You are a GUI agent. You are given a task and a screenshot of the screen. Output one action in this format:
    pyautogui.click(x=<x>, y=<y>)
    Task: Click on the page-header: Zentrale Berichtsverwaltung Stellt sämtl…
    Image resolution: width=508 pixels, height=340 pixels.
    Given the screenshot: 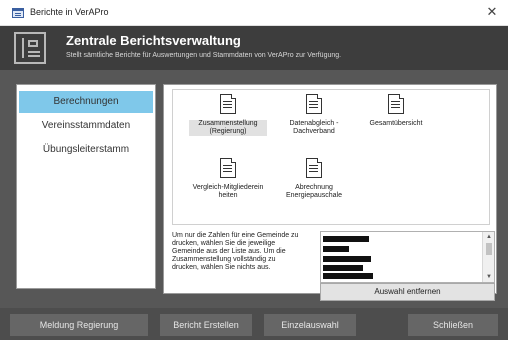 What is the action you would take?
    pyautogui.click(x=254, y=48)
    